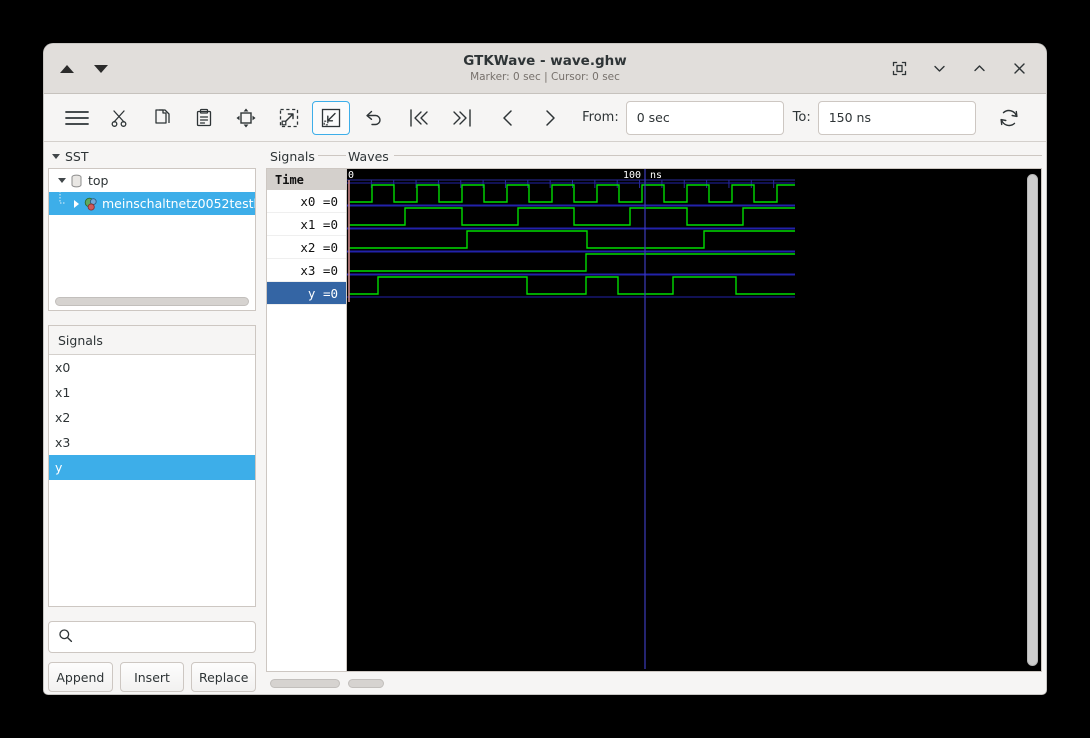 The height and width of the screenshot is (738, 1090). Describe the element at coordinates (979, 69) in the screenshot. I see `maximize-icon` at that location.